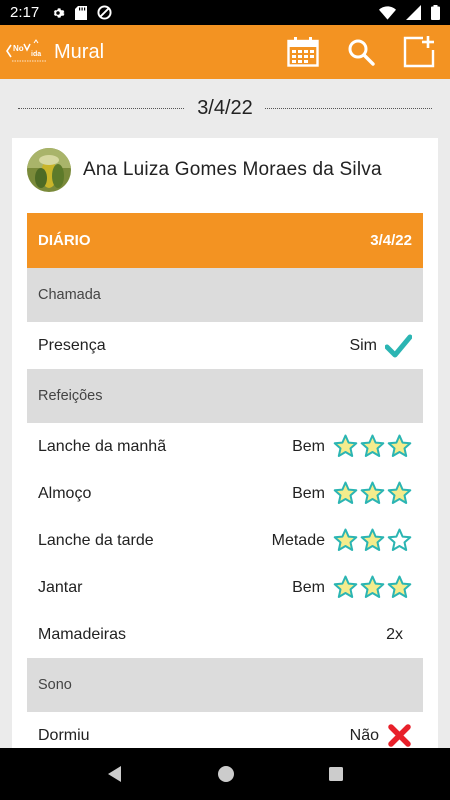  What do you see at coordinates (364, 735) in the screenshot?
I see `row-value: Não` at bounding box center [364, 735].